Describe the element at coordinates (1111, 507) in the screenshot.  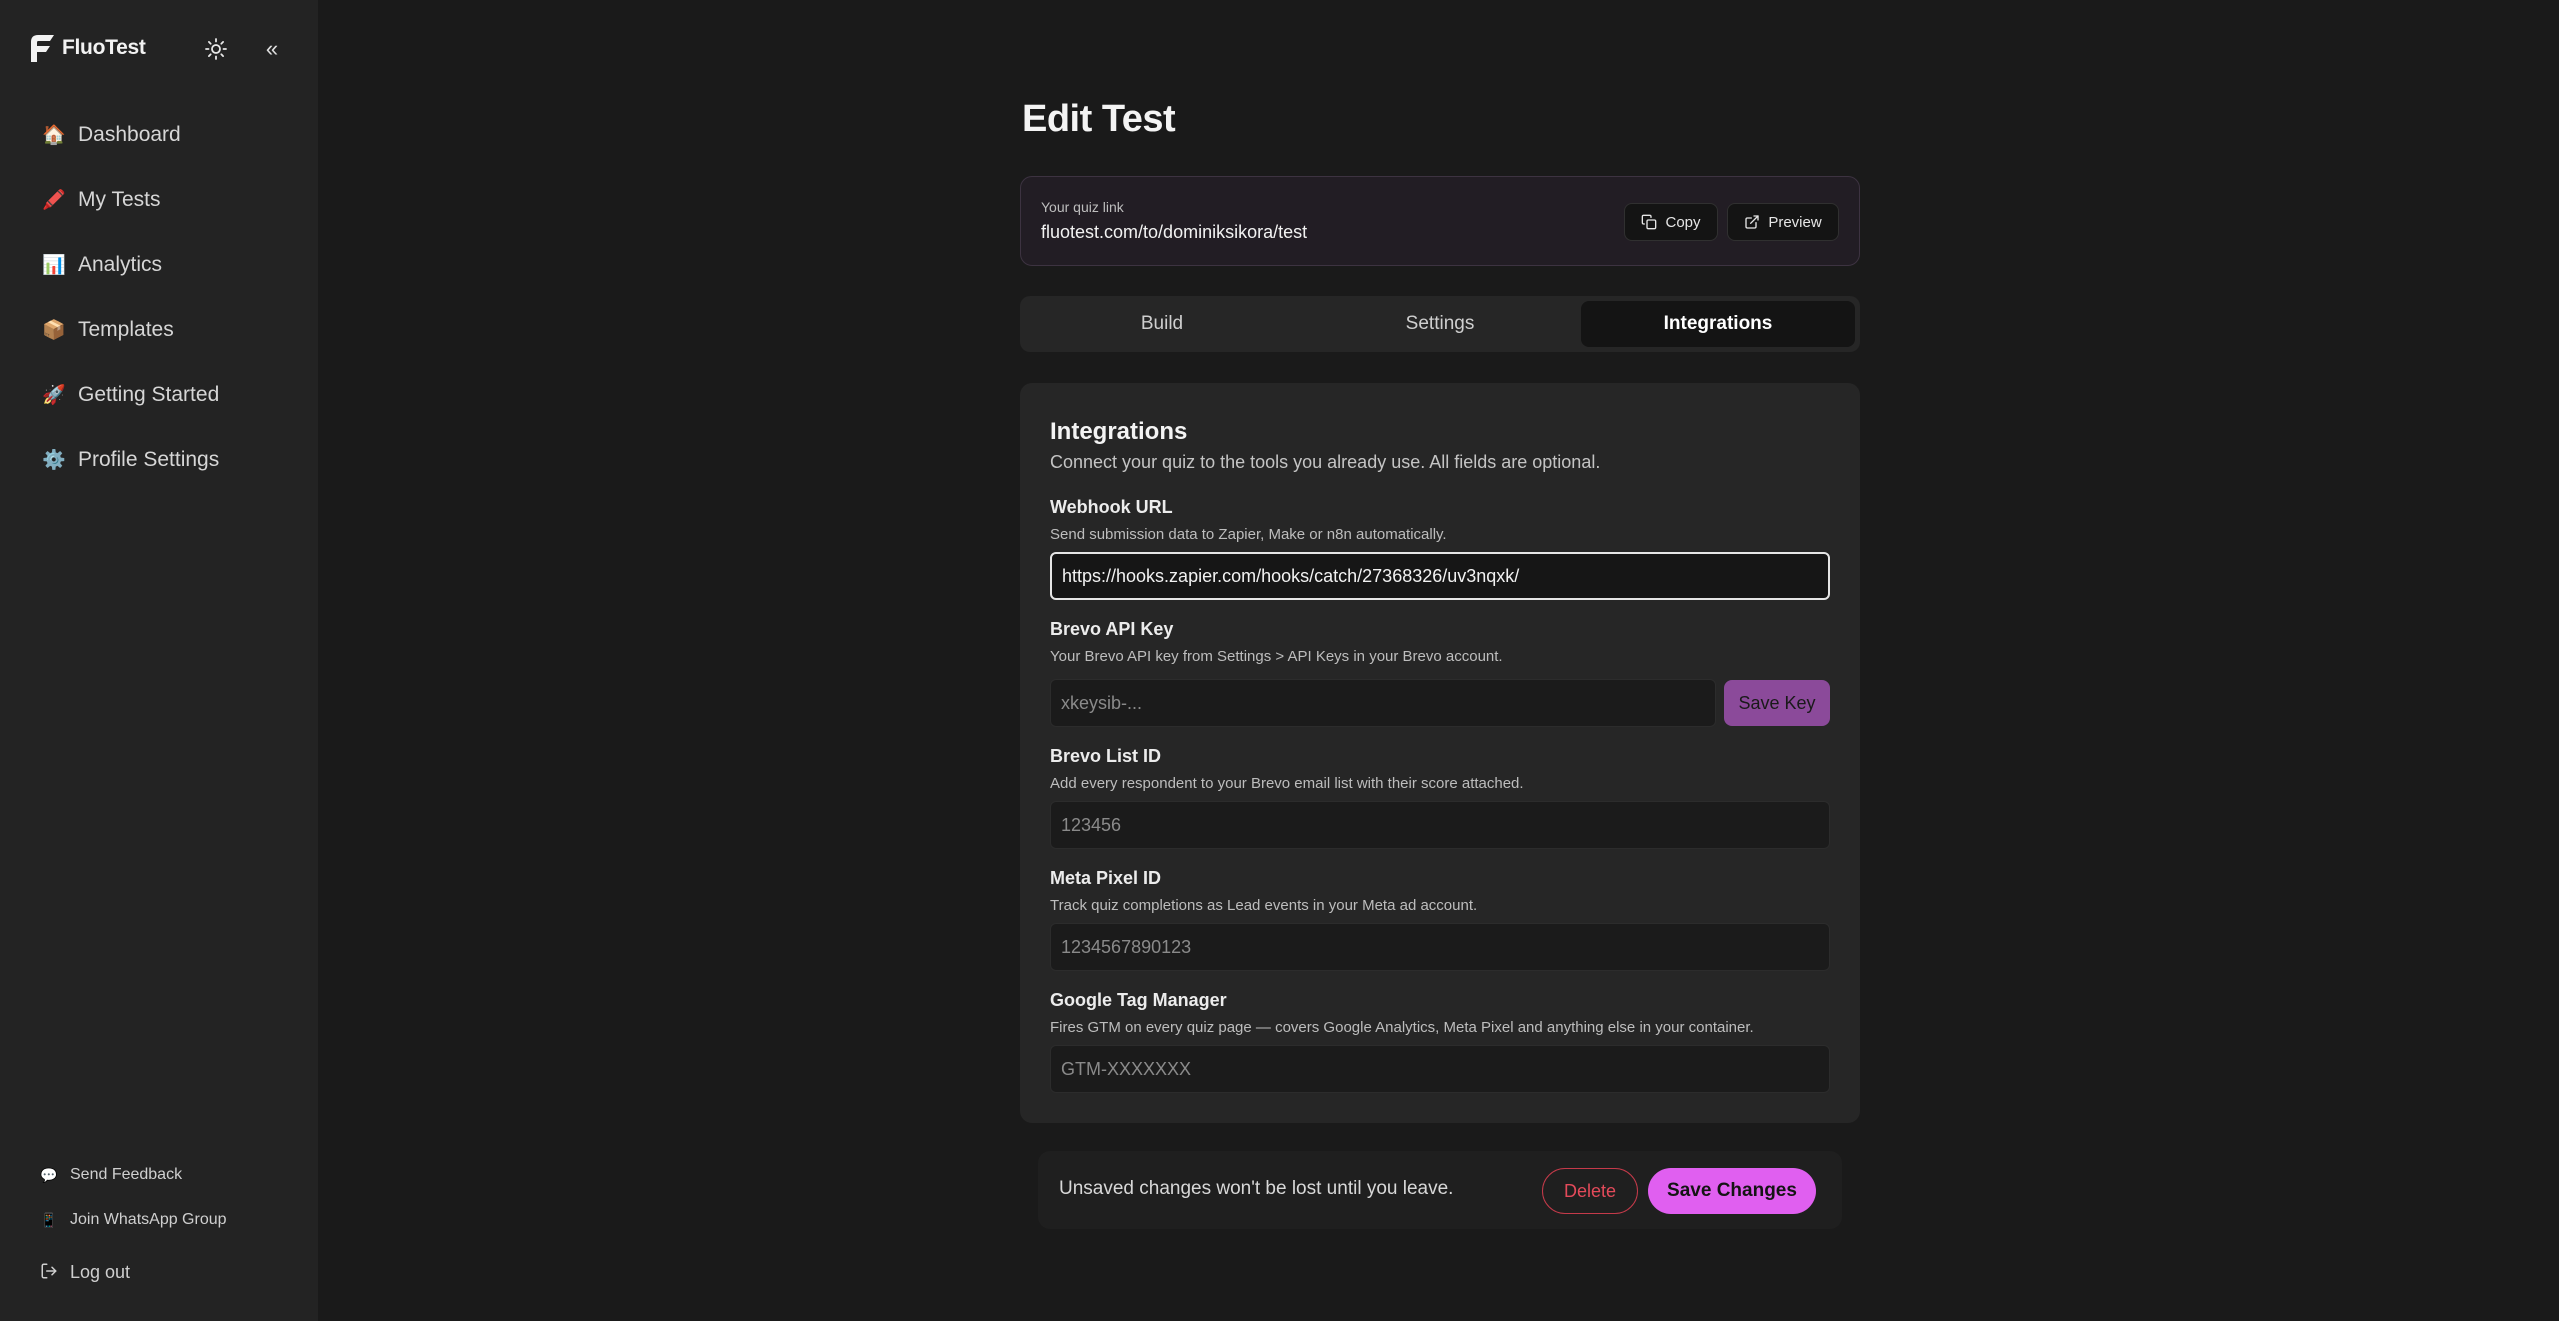
I see `webhook-url-label: Webhook URL` at that location.